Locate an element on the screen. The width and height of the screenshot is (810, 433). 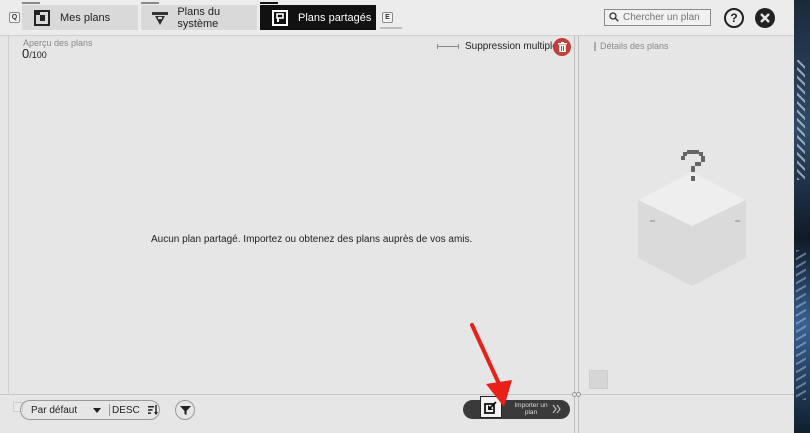
filter-button is located at coordinates (185, 410).